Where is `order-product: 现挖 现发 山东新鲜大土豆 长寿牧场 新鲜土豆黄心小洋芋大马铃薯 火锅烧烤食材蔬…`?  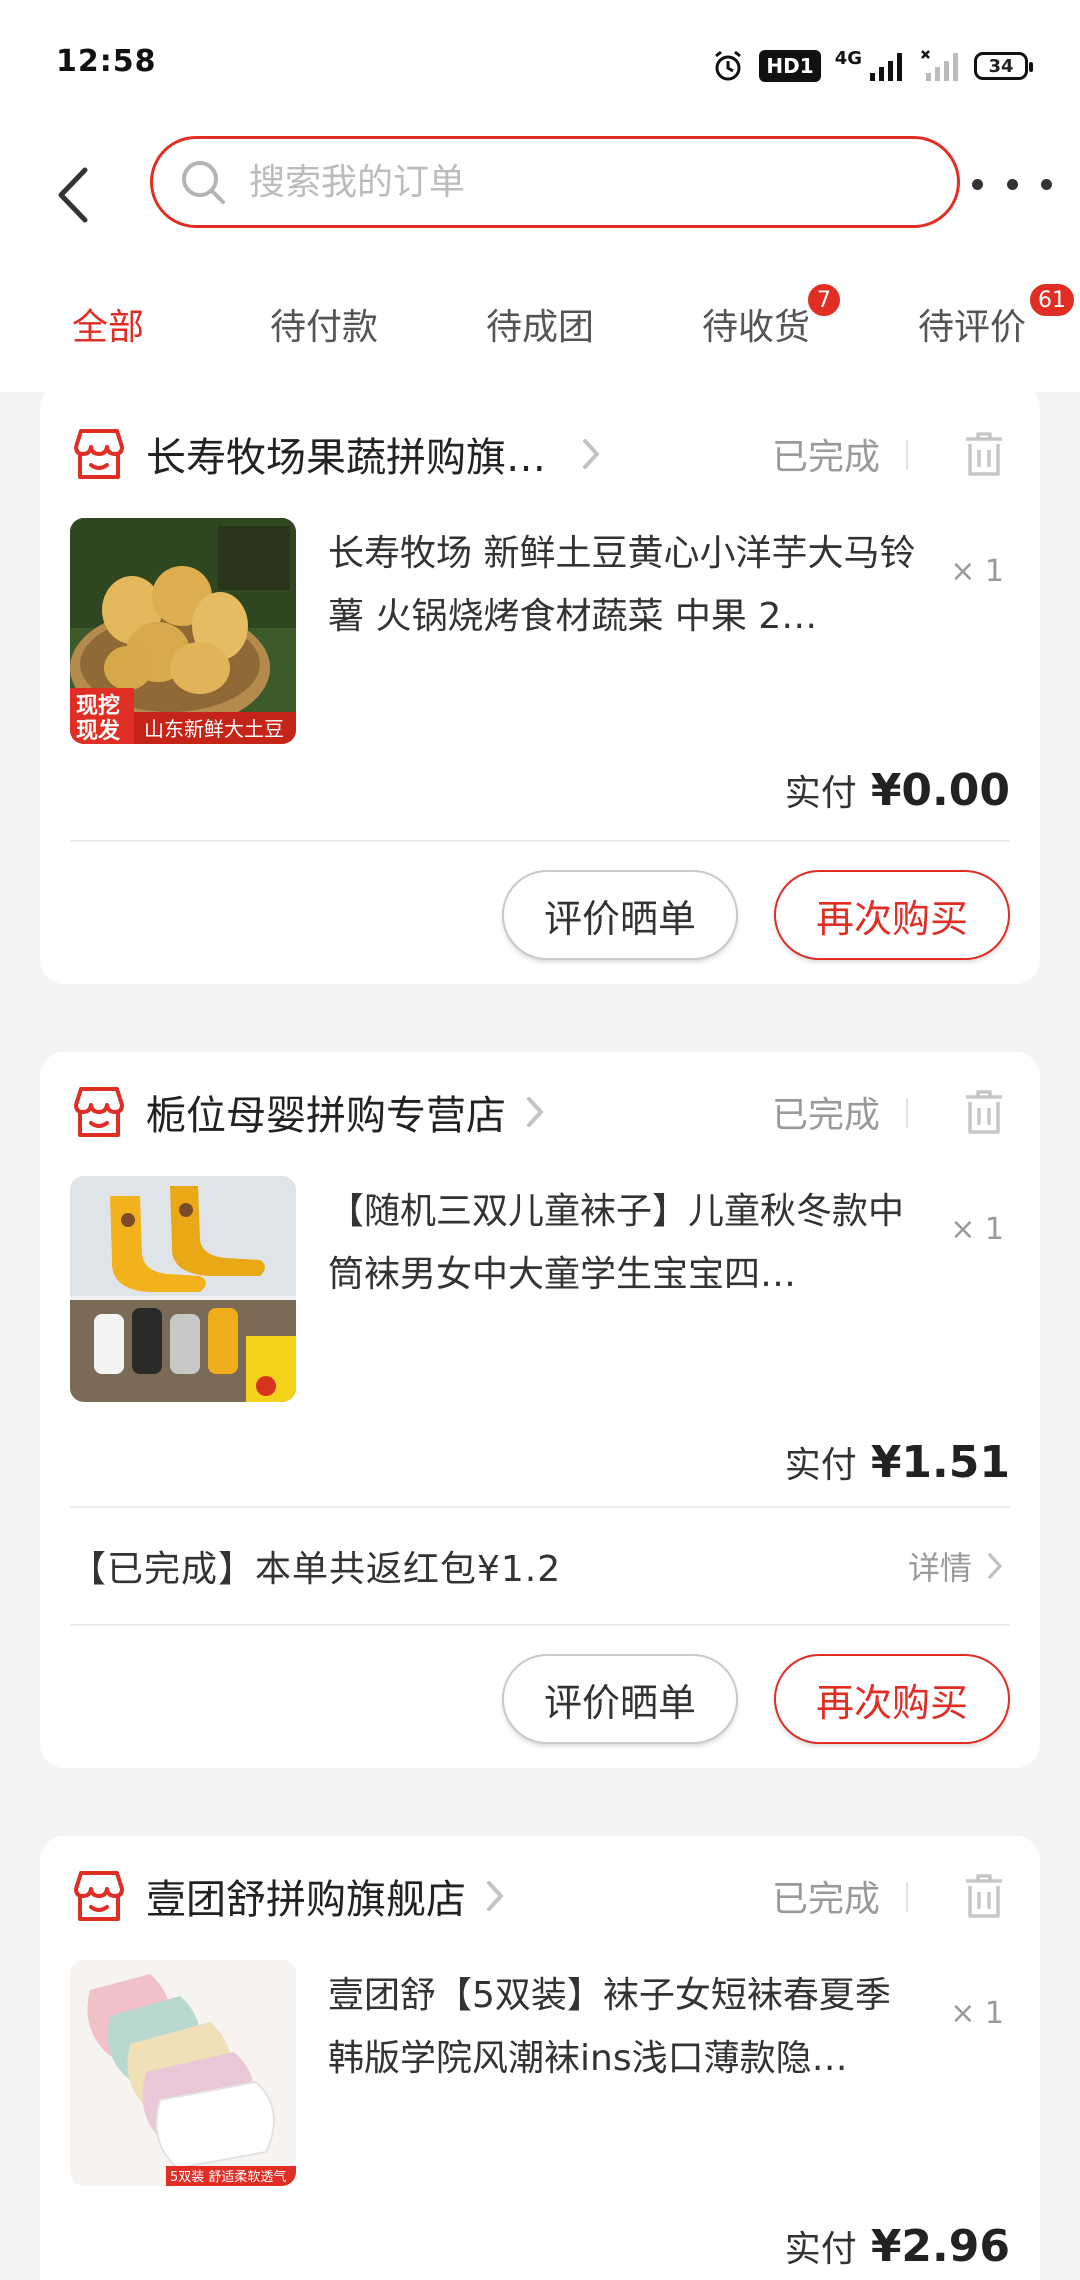 order-product: 现挖 现发 山东新鲜大土豆 长寿牧场 新鲜土豆黄心小洋芋大马铃薯 火锅烧烤食材蔬… is located at coordinates (540, 631).